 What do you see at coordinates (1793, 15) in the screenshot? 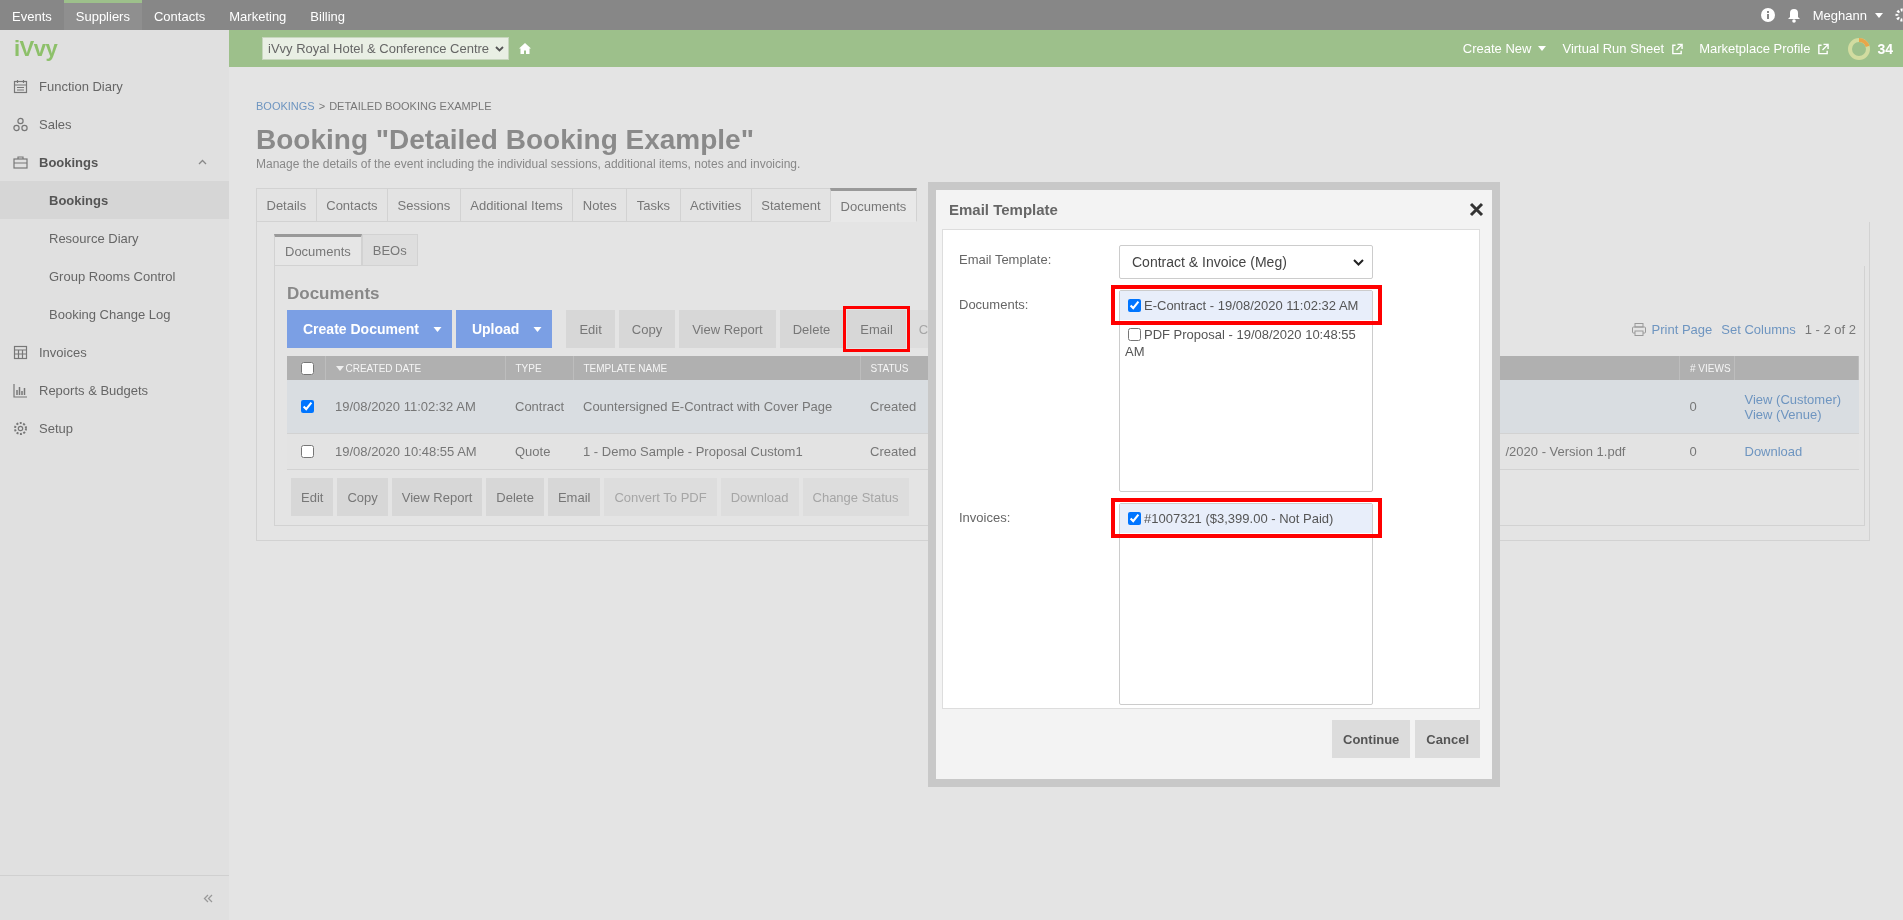
I see `bell-icon` at bounding box center [1793, 15].